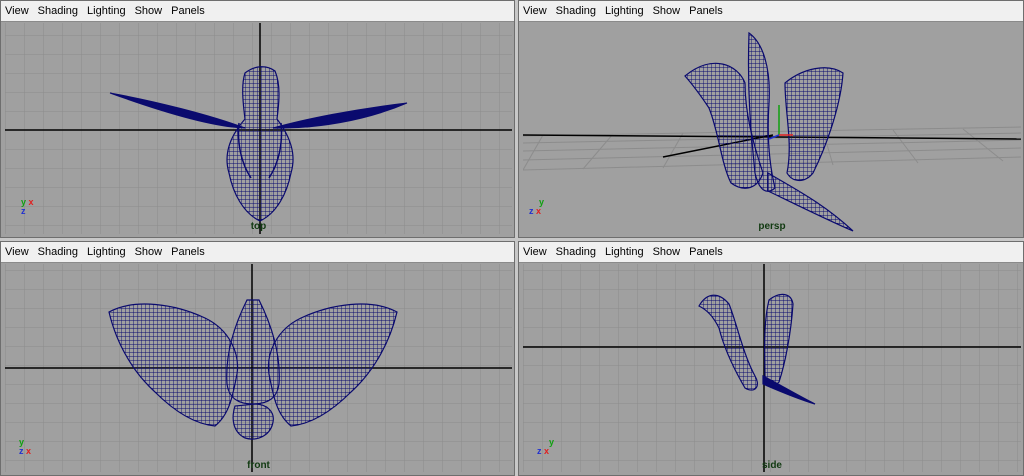 The image size is (1024, 476). Describe the element at coordinates (25, 446) in the screenshot. I see `axis-indicator-front: y z x` at that location.